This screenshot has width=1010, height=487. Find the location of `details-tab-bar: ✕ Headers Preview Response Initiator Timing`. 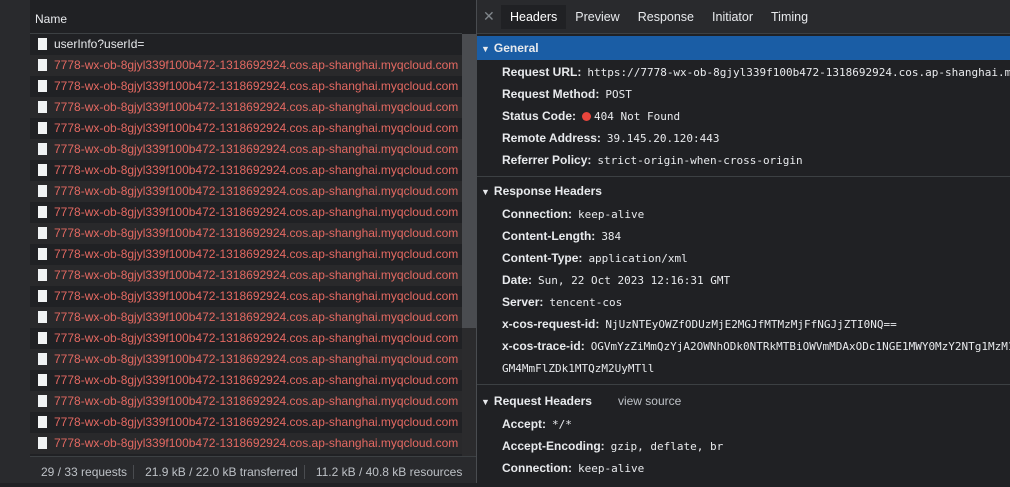

details-tab-bar: ✕ Headers Preview Response Initiator Timing is located at coordinates (743, 17).